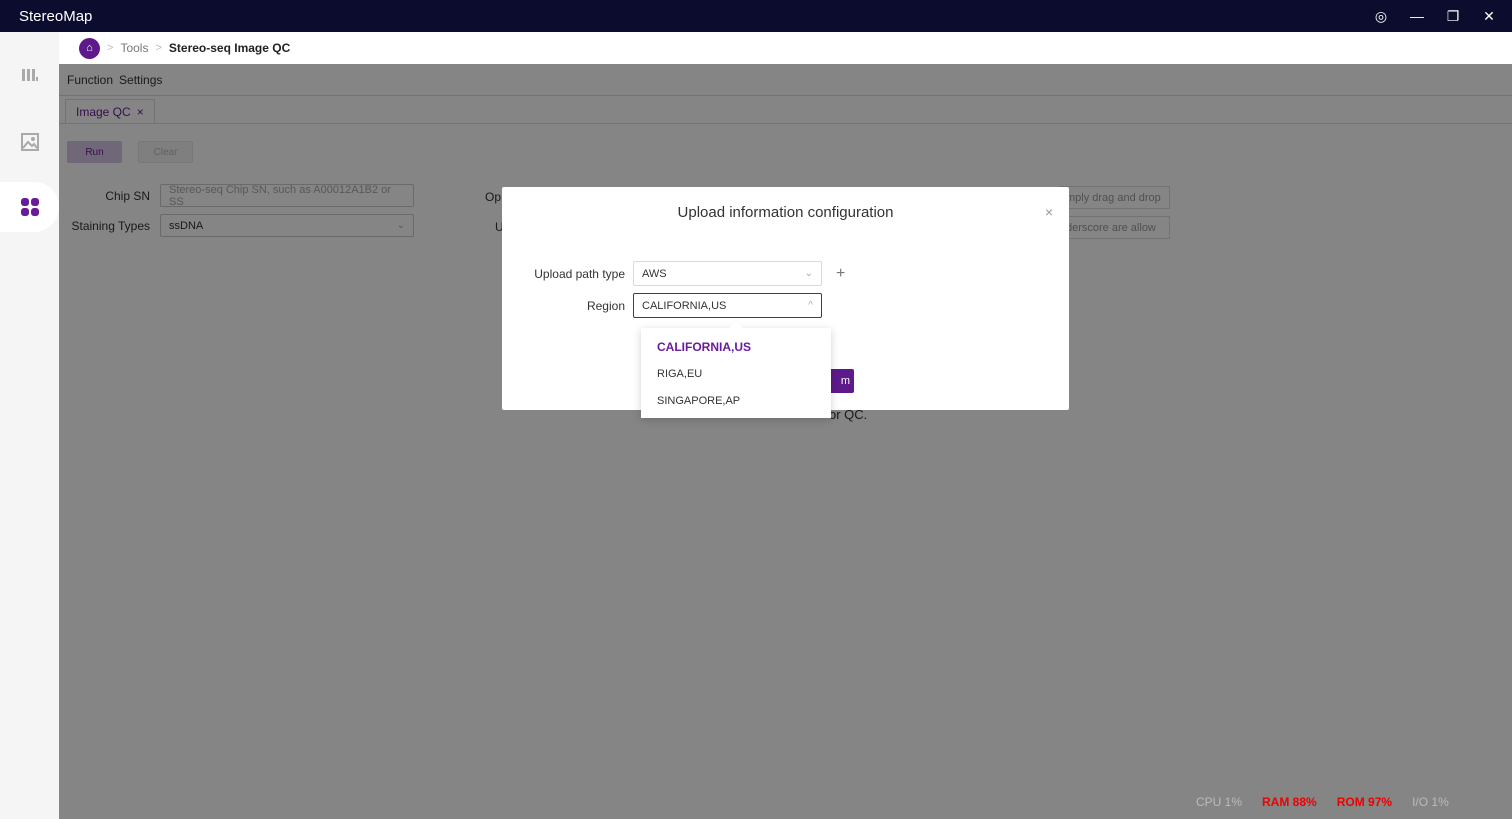 The image size is (1512, 819). Describe the element at coordinates (840, 274) in the screenshot. I see `add-icon: +` at that location.